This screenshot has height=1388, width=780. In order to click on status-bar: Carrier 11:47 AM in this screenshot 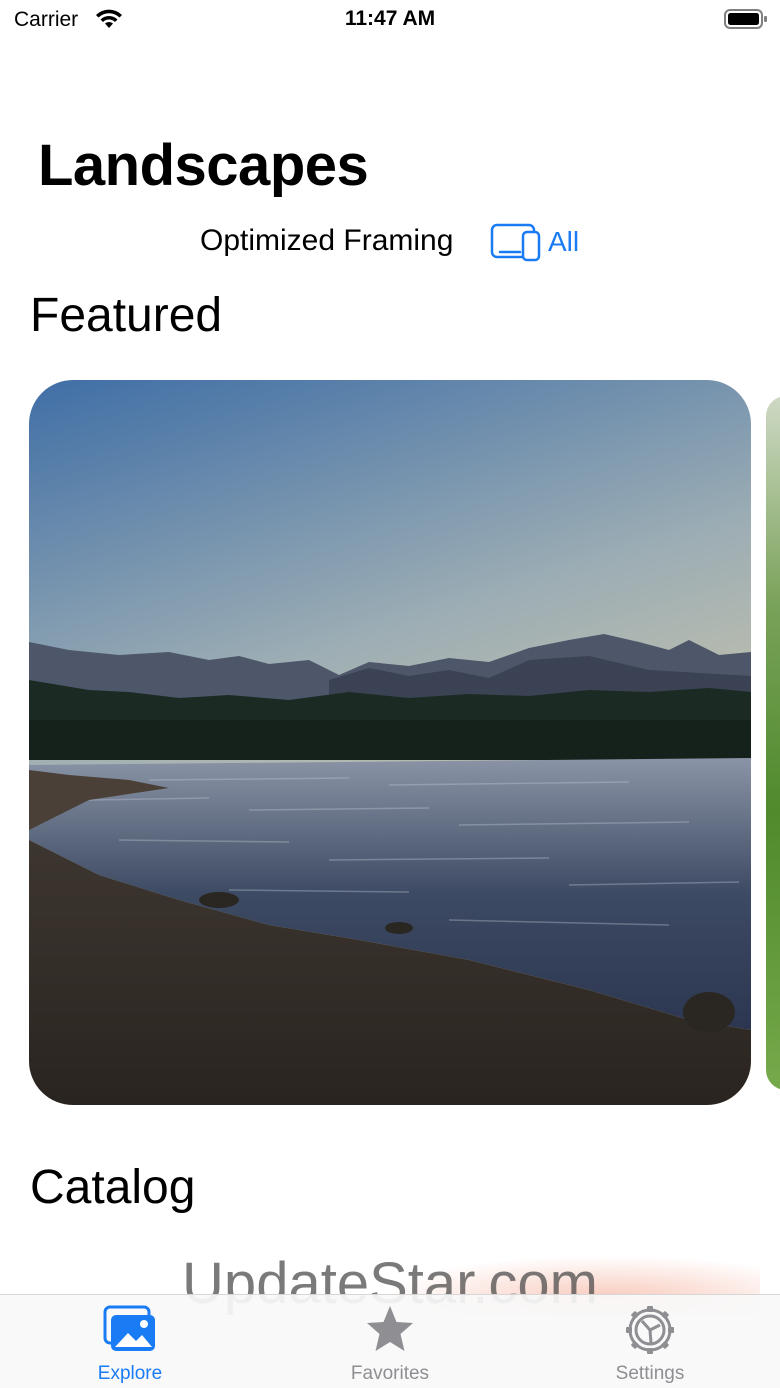, I will do `click(390, 22)`.